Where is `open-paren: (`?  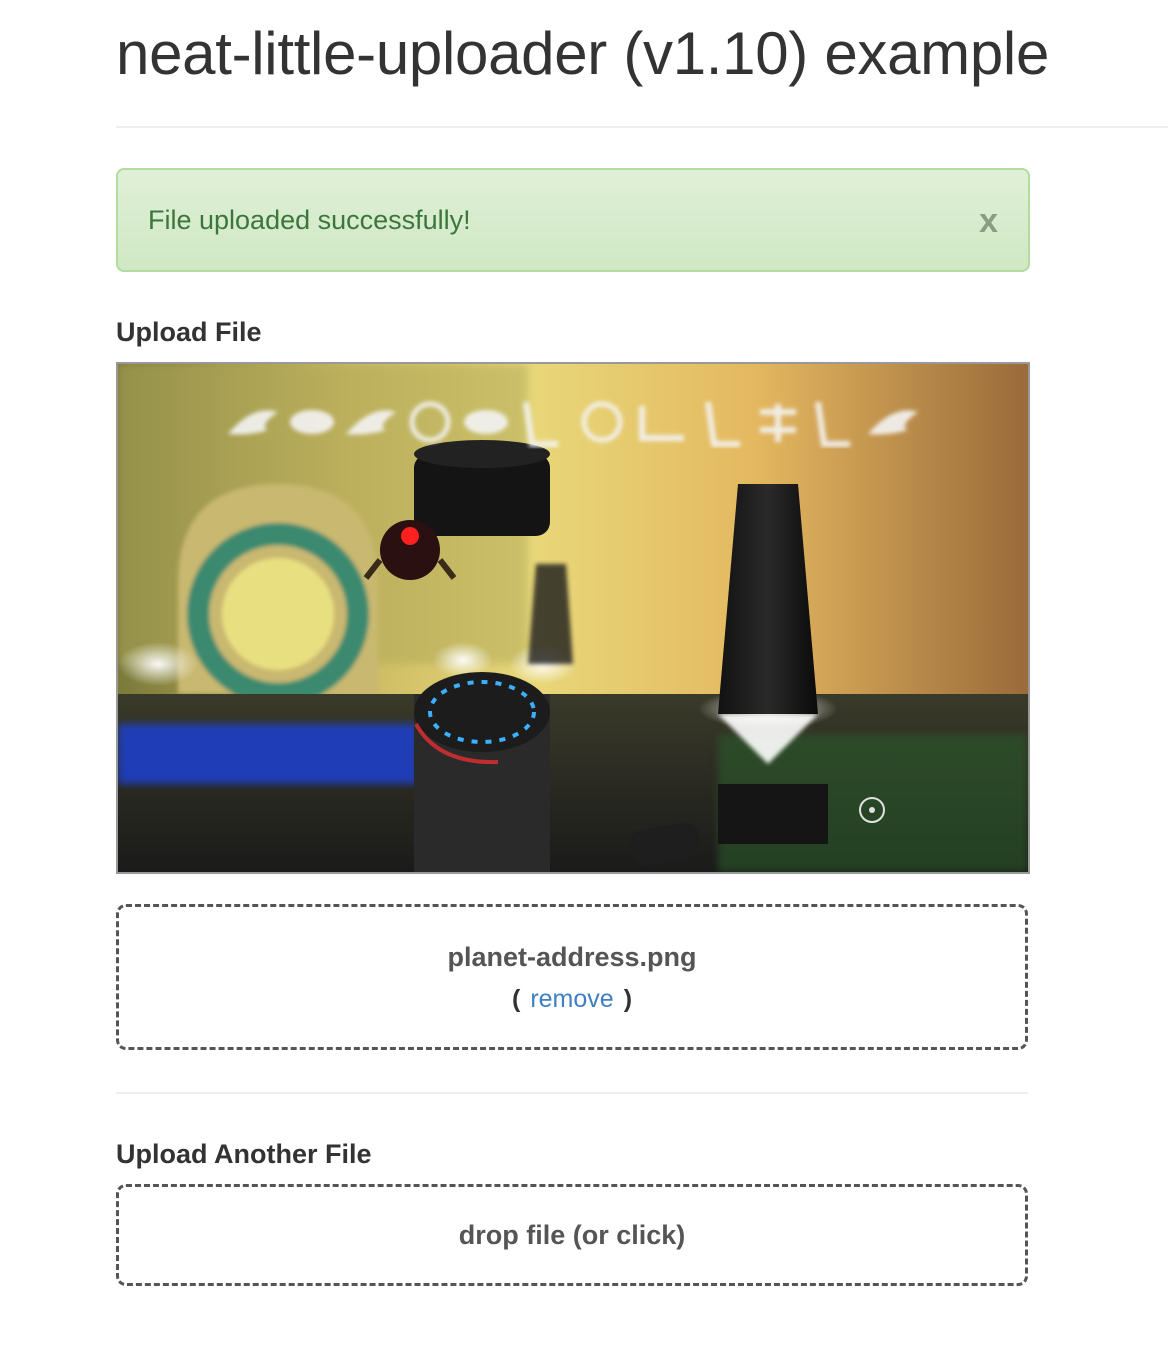
open-paren: ( is located at coordinates (516, 999).